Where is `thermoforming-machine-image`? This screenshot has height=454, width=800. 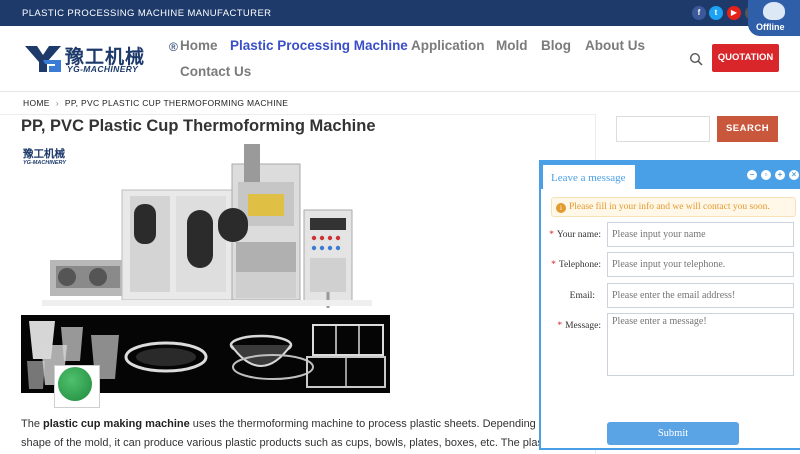 thermoforming-machine-image is located at coordinates (207, 226).